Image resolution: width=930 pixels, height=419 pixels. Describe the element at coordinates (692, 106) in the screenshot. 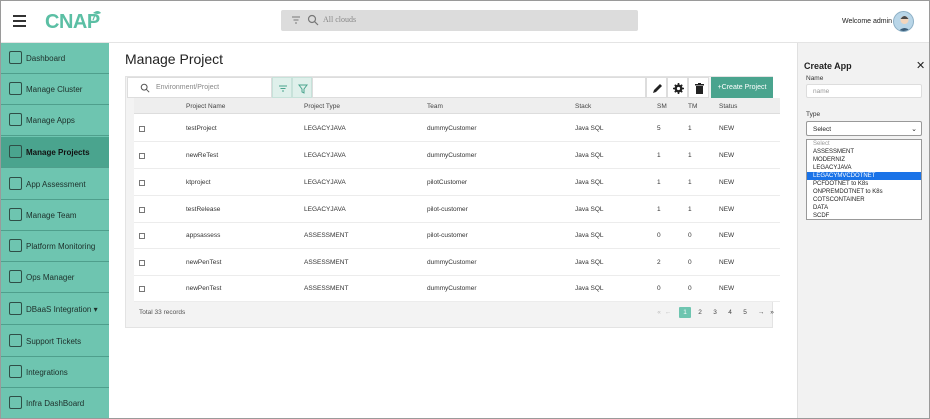

I see `column-header: TM` at that location.